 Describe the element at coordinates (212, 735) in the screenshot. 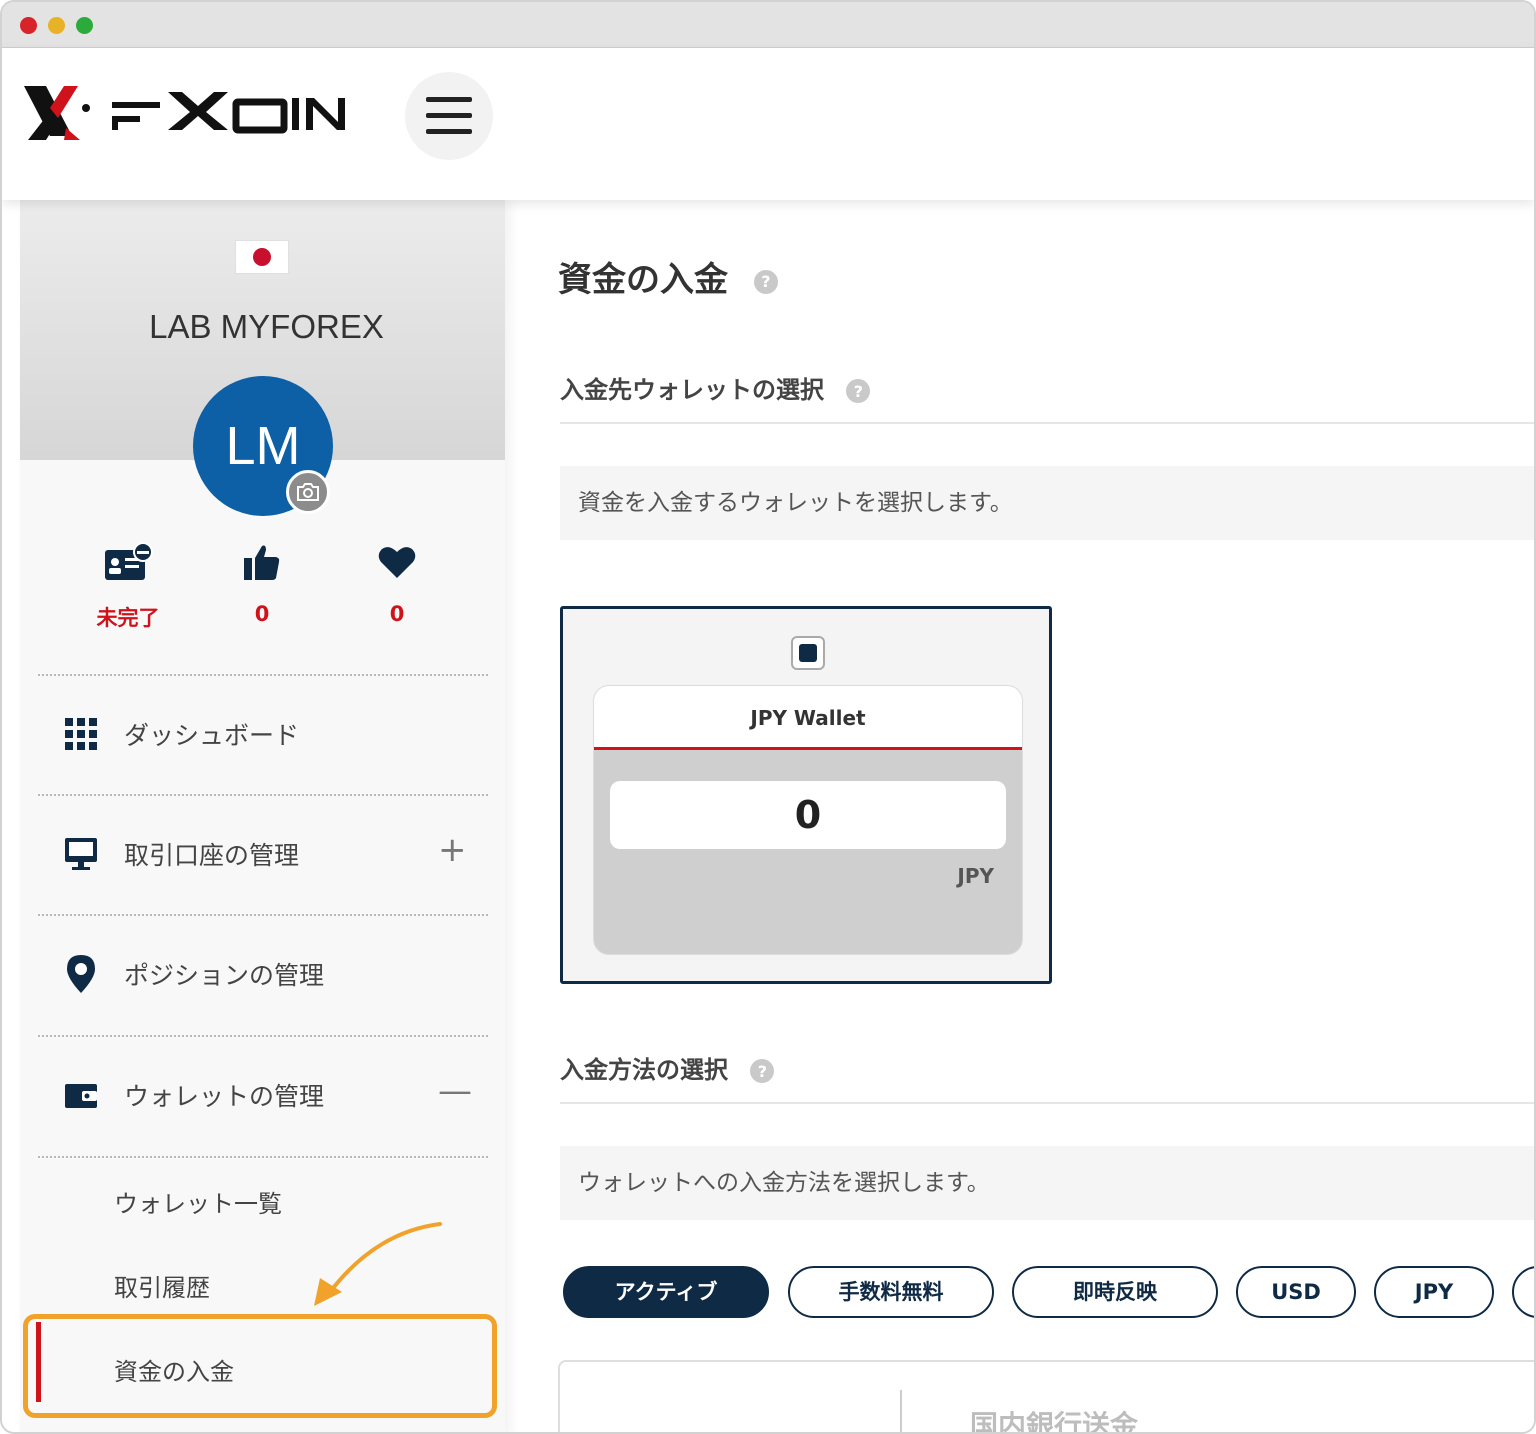

I see `nav-item-label: ダッシュボード` at that location.